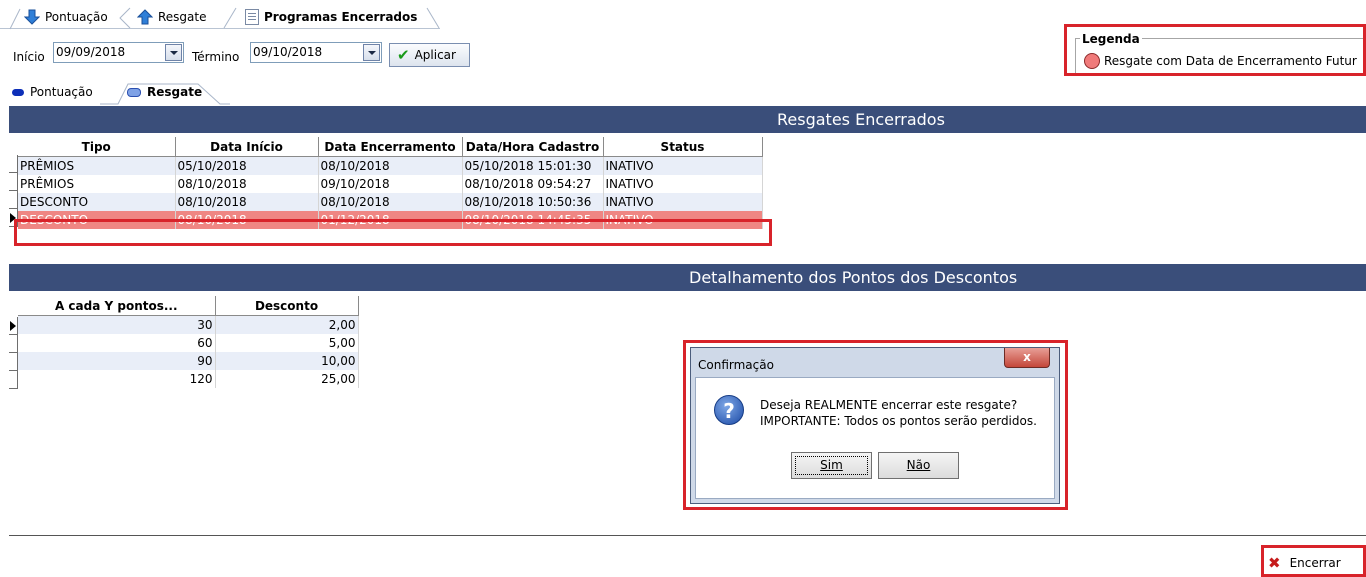 The height and width of the screenshot is (577, 1366). I want to click on sim-button: Sim, so click(831, 465).